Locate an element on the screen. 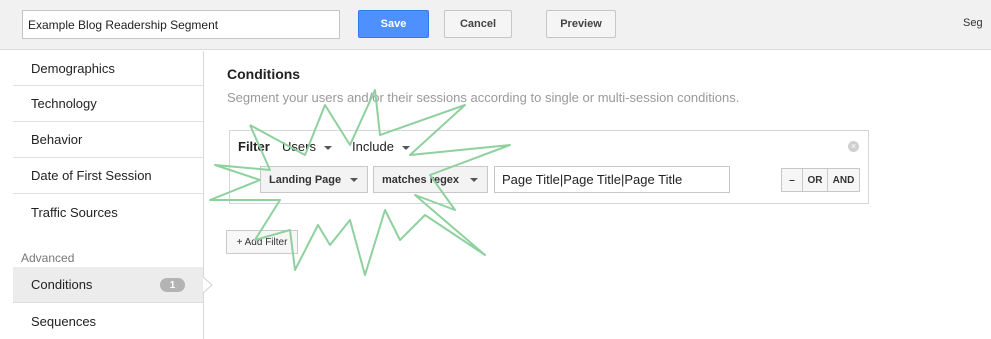 This screenshot has width=991, height=339. operator-value: matches regex is located at coordinates (421, 179).